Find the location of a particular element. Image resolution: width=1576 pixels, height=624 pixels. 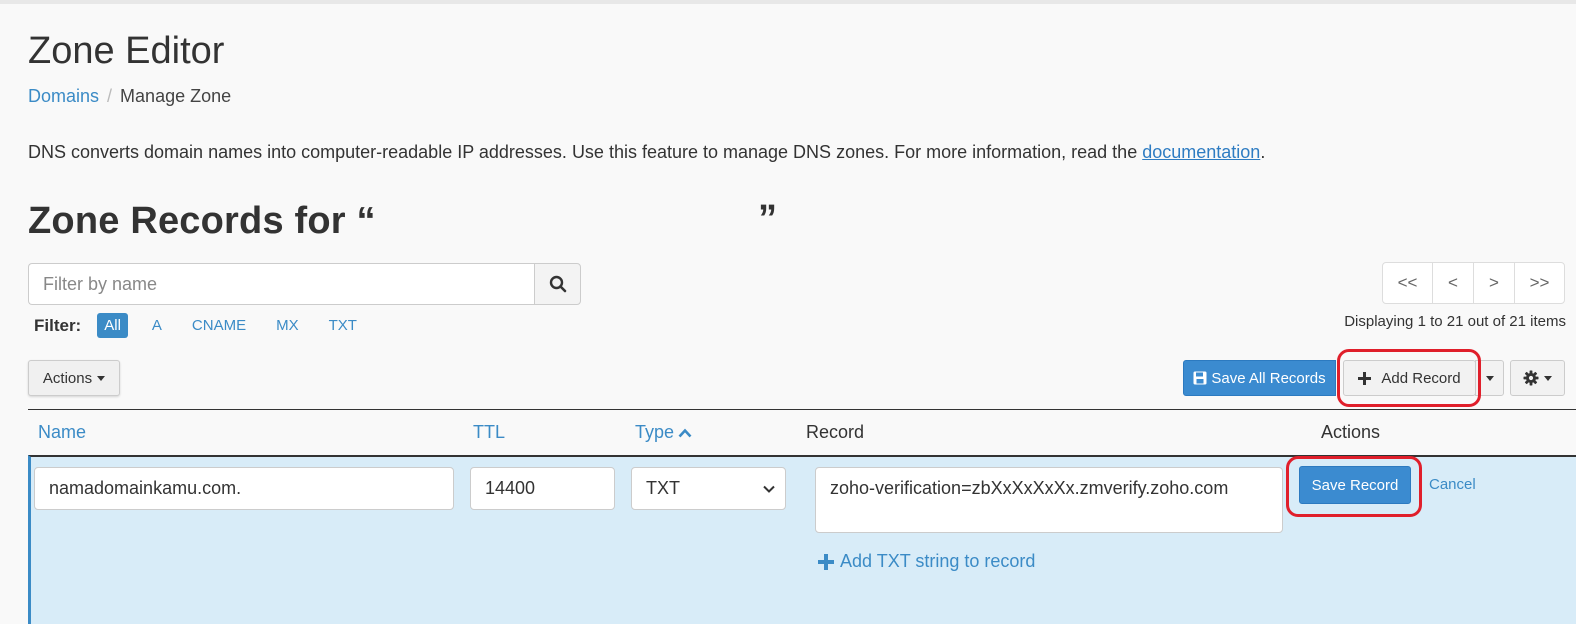

annotation-highlight-add-record is located at coordinates (1409, 378).